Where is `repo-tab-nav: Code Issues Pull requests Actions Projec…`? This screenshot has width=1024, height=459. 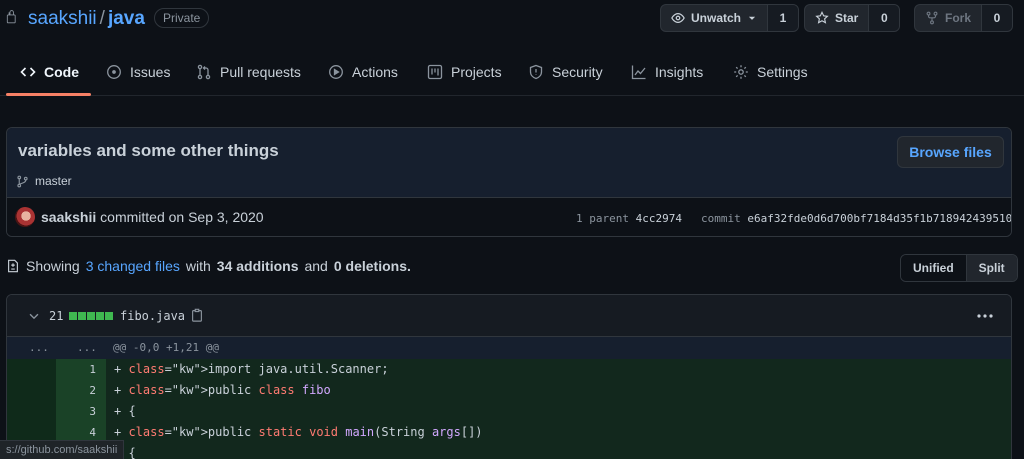 repo-tab-nav: Code Issues Pull requests Actions Projec… is located at coordinates (512, 72).